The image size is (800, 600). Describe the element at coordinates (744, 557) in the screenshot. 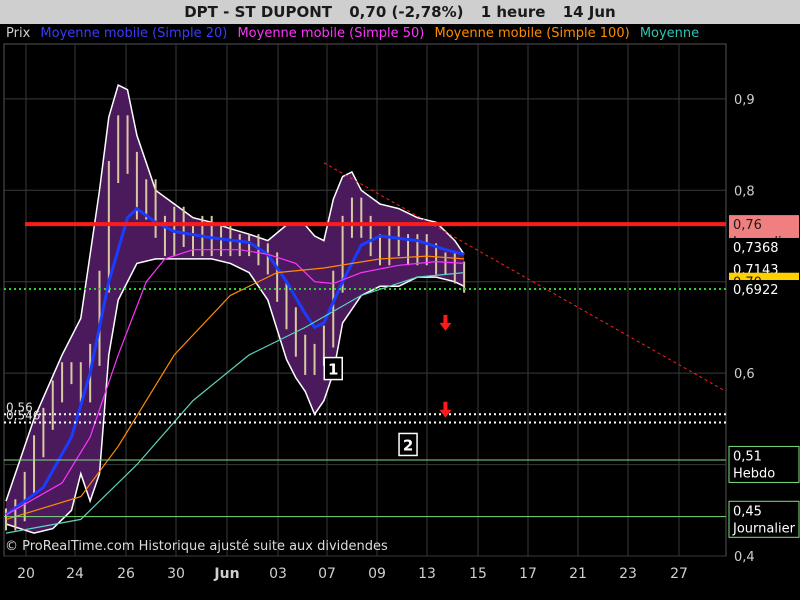

I see `y-tick-label: 0,4` at that location.